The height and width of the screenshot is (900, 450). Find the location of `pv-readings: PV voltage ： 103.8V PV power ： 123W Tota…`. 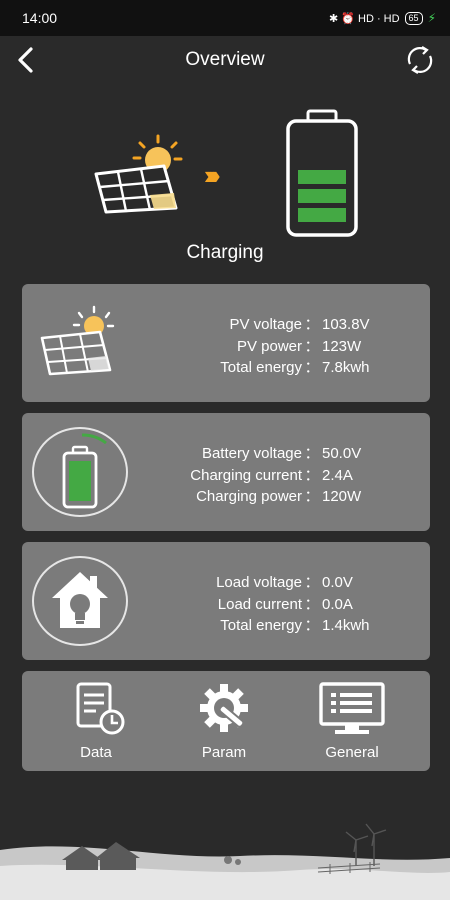

pv-readings: PV voltage ： 103.8V PV power ： 123W Tota… is located at coordinates (282, 346).